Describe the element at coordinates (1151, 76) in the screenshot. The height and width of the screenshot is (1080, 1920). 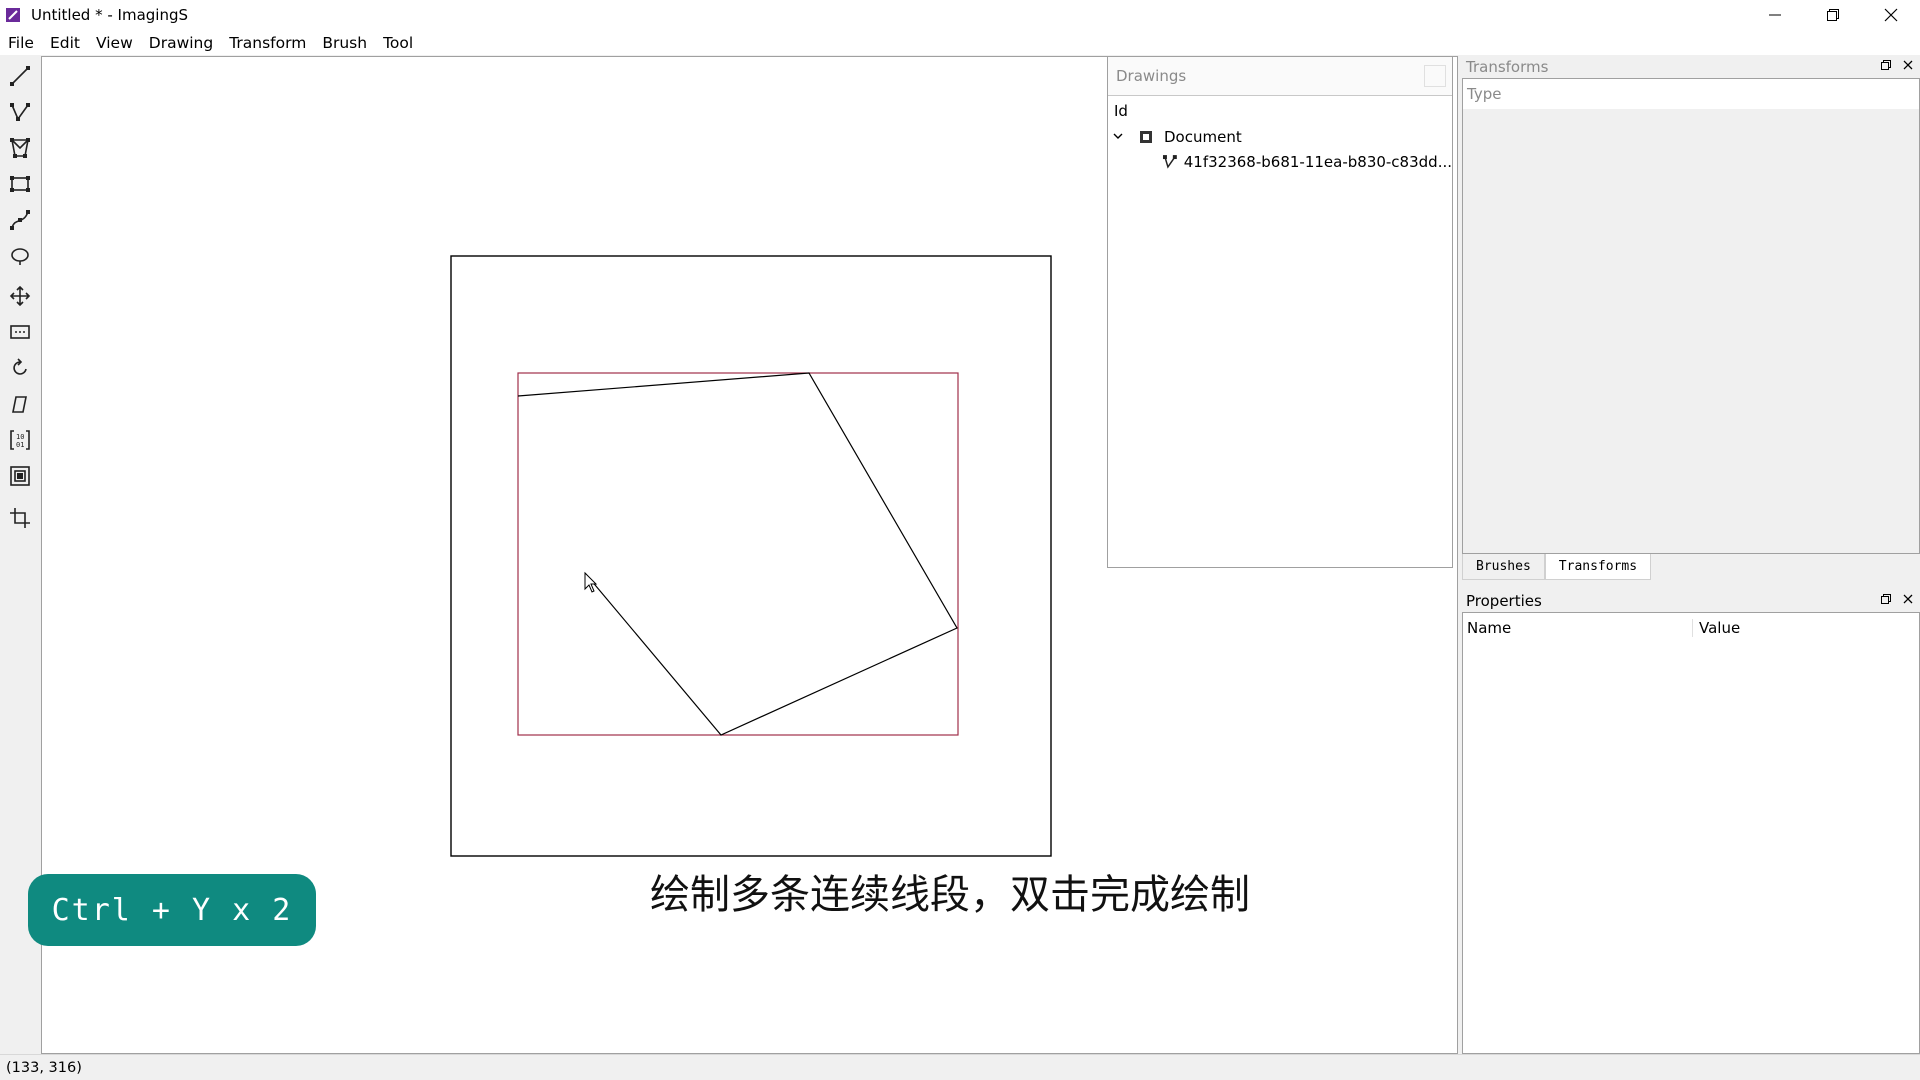
I see `drawings-panel-title: Drawings` at that location.